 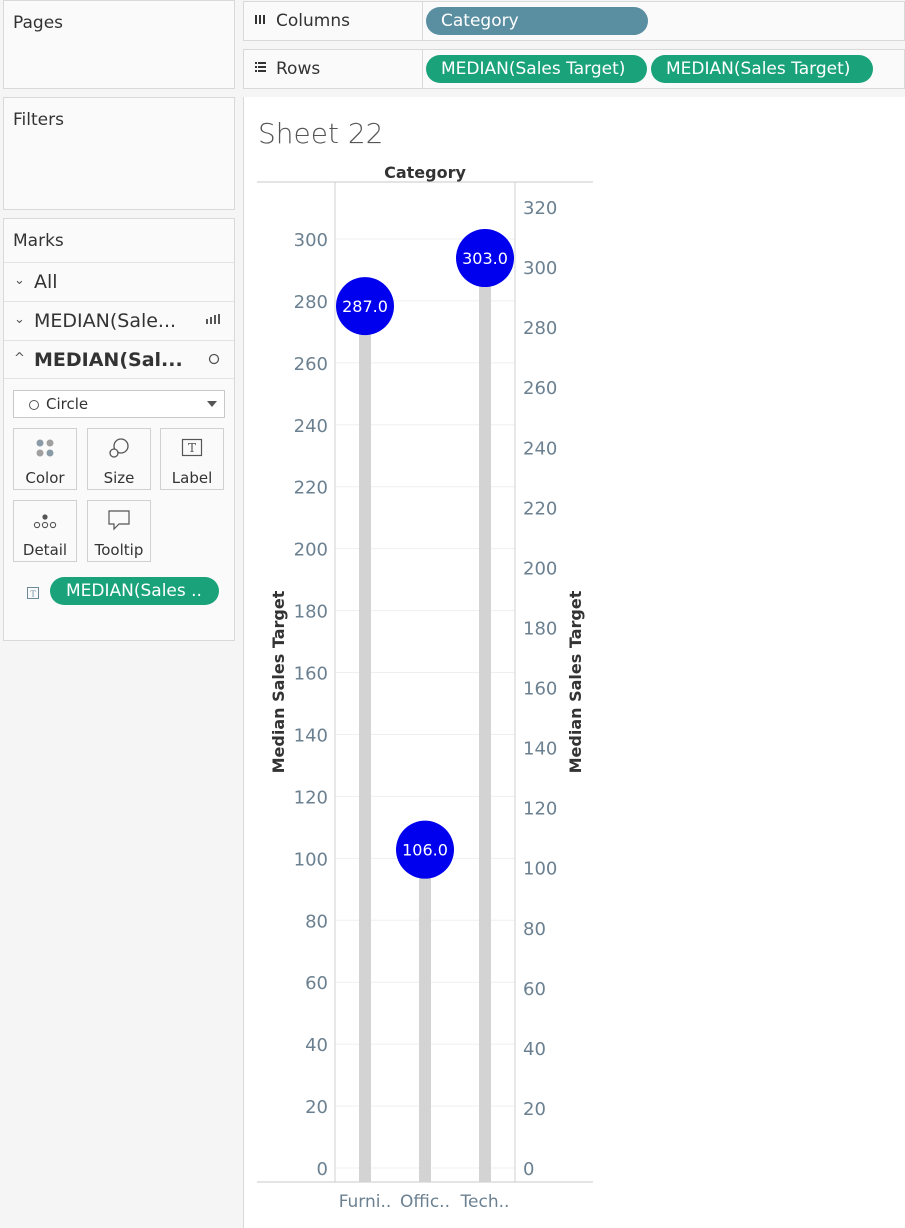 What do you see at coordinates (38, 23) in the screenshot?
I see `pages-title: Pages` at bounding box center [38, 23].